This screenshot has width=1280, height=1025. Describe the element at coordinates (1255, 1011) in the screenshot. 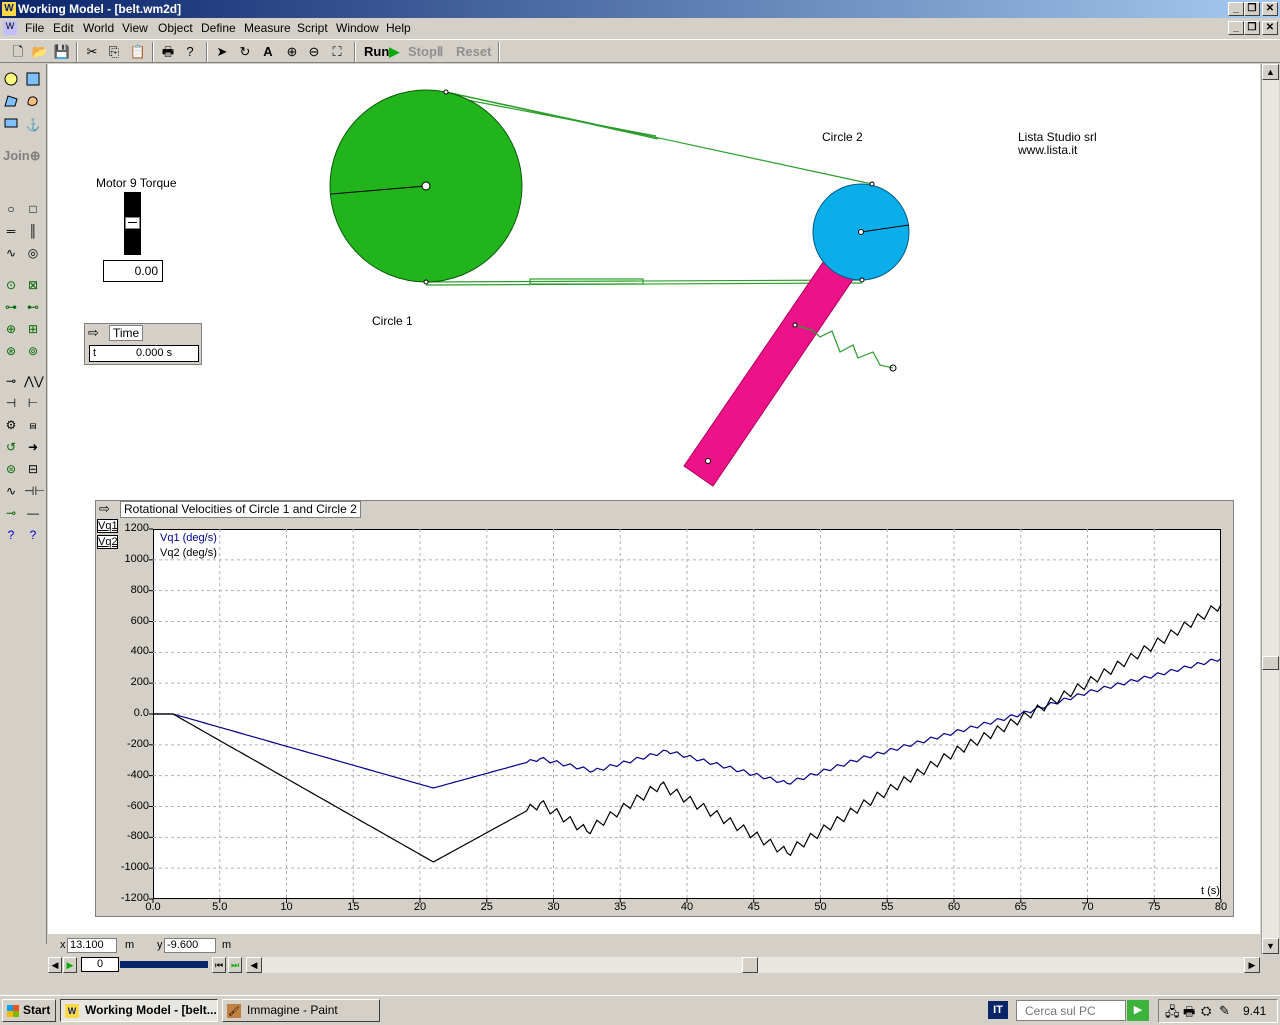

I see `clock: 9.41` at that location.